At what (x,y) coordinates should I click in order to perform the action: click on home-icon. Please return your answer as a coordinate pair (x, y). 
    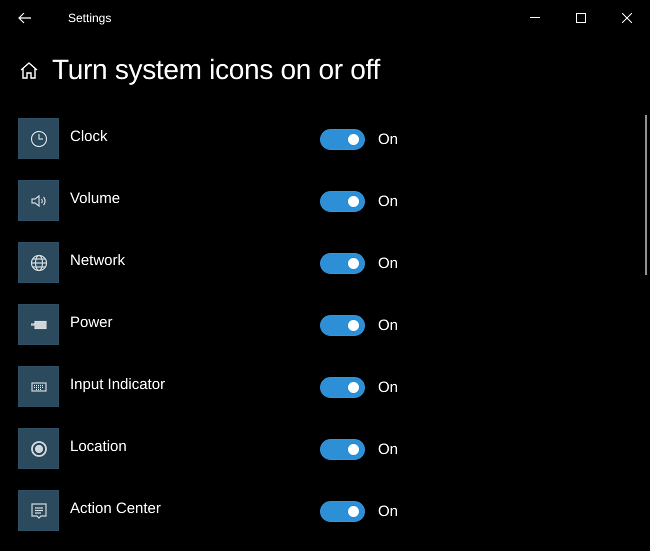
    Looking at the image, I should click on (29, 70).